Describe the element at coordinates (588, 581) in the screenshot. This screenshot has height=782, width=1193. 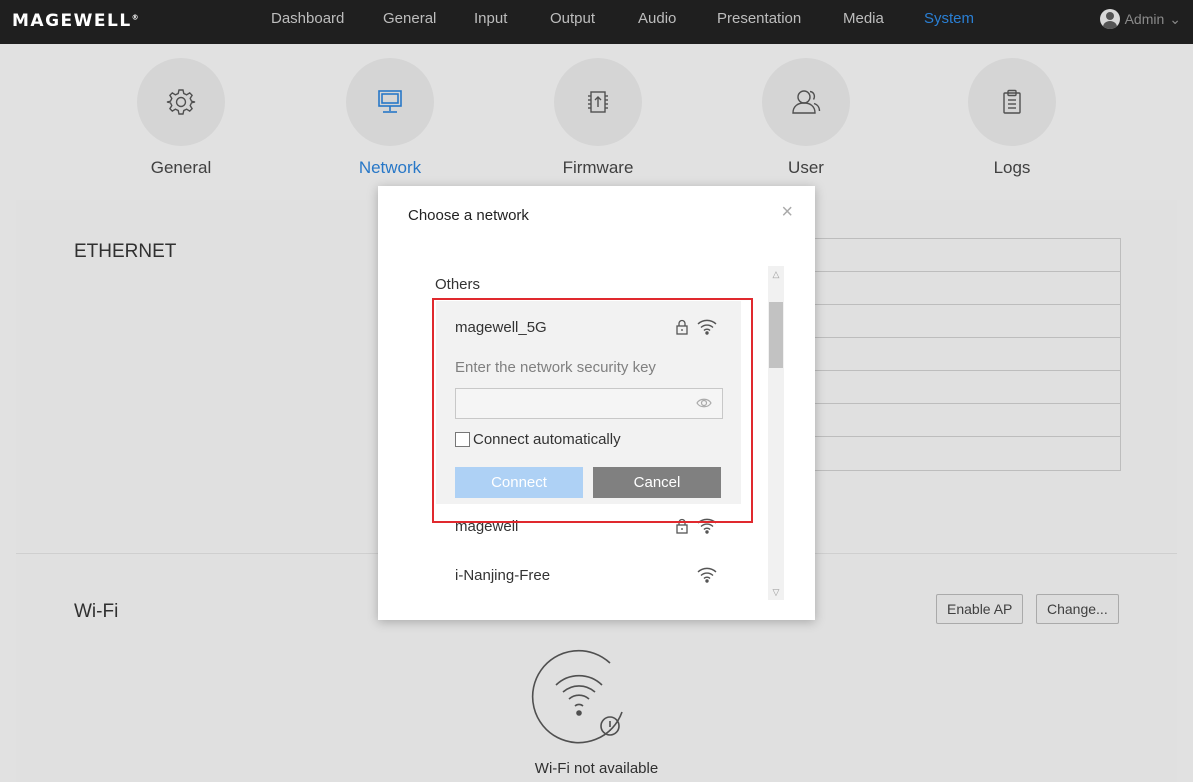
I see `network-item: i-Nanjing-Free` at that location.